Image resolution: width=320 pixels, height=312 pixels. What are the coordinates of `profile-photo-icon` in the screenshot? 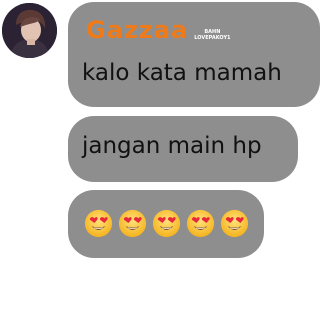 It's located at (29, 30).